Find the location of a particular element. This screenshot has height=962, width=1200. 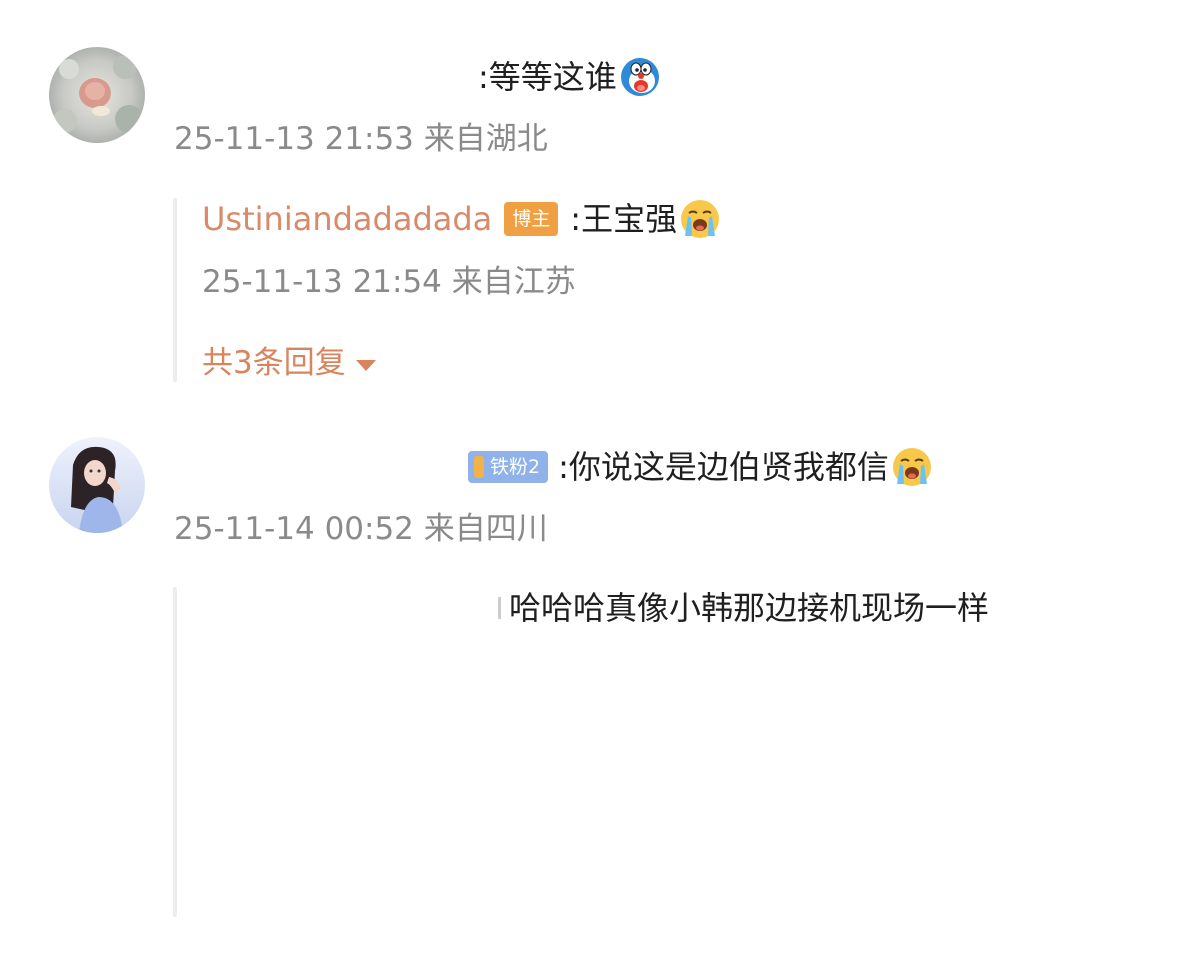

reply-location: 来自江苏 is located at coordinates (513, 282).